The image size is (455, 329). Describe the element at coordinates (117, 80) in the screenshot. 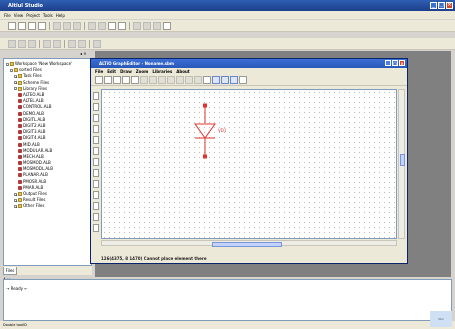

I see `editor-save-icon` at that location.